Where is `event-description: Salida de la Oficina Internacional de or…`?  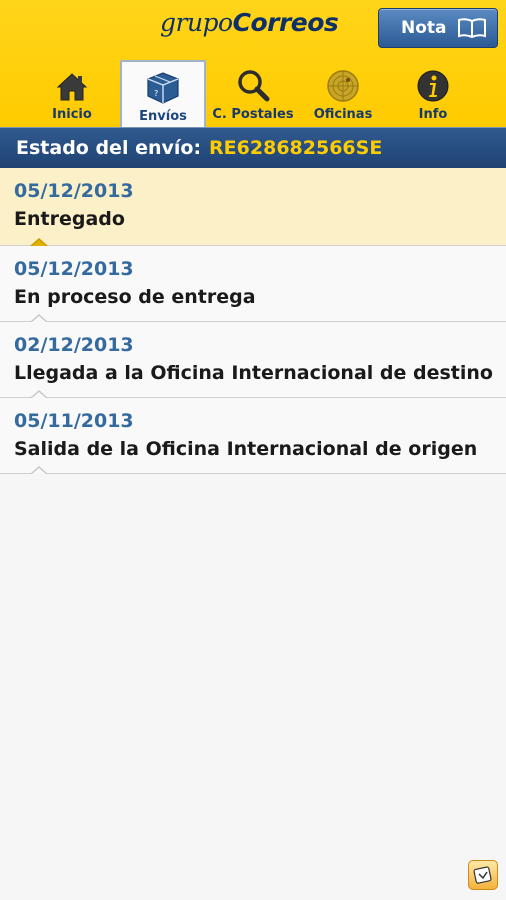 event-description: Salida de la Oficina Internacional de or… is located at coordinates (246, 449).